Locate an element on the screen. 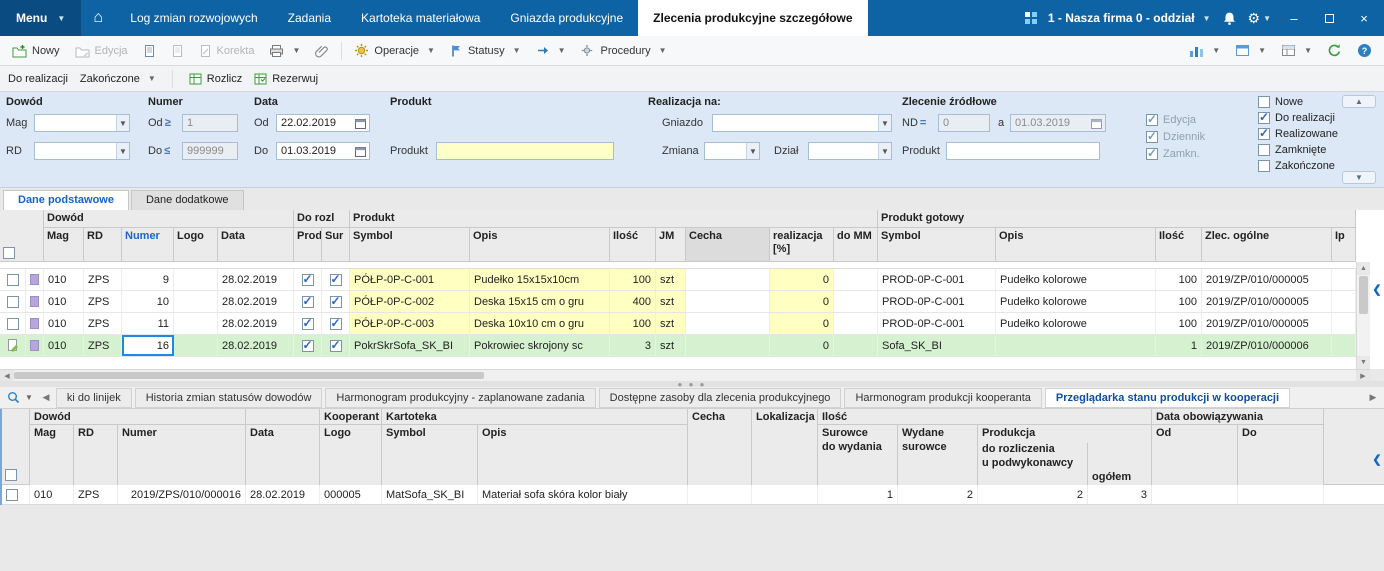 The width and height of the screenshot is (1384, 571). flags-scroll-down-button: ▼ is located at coordinates (1359, 177).